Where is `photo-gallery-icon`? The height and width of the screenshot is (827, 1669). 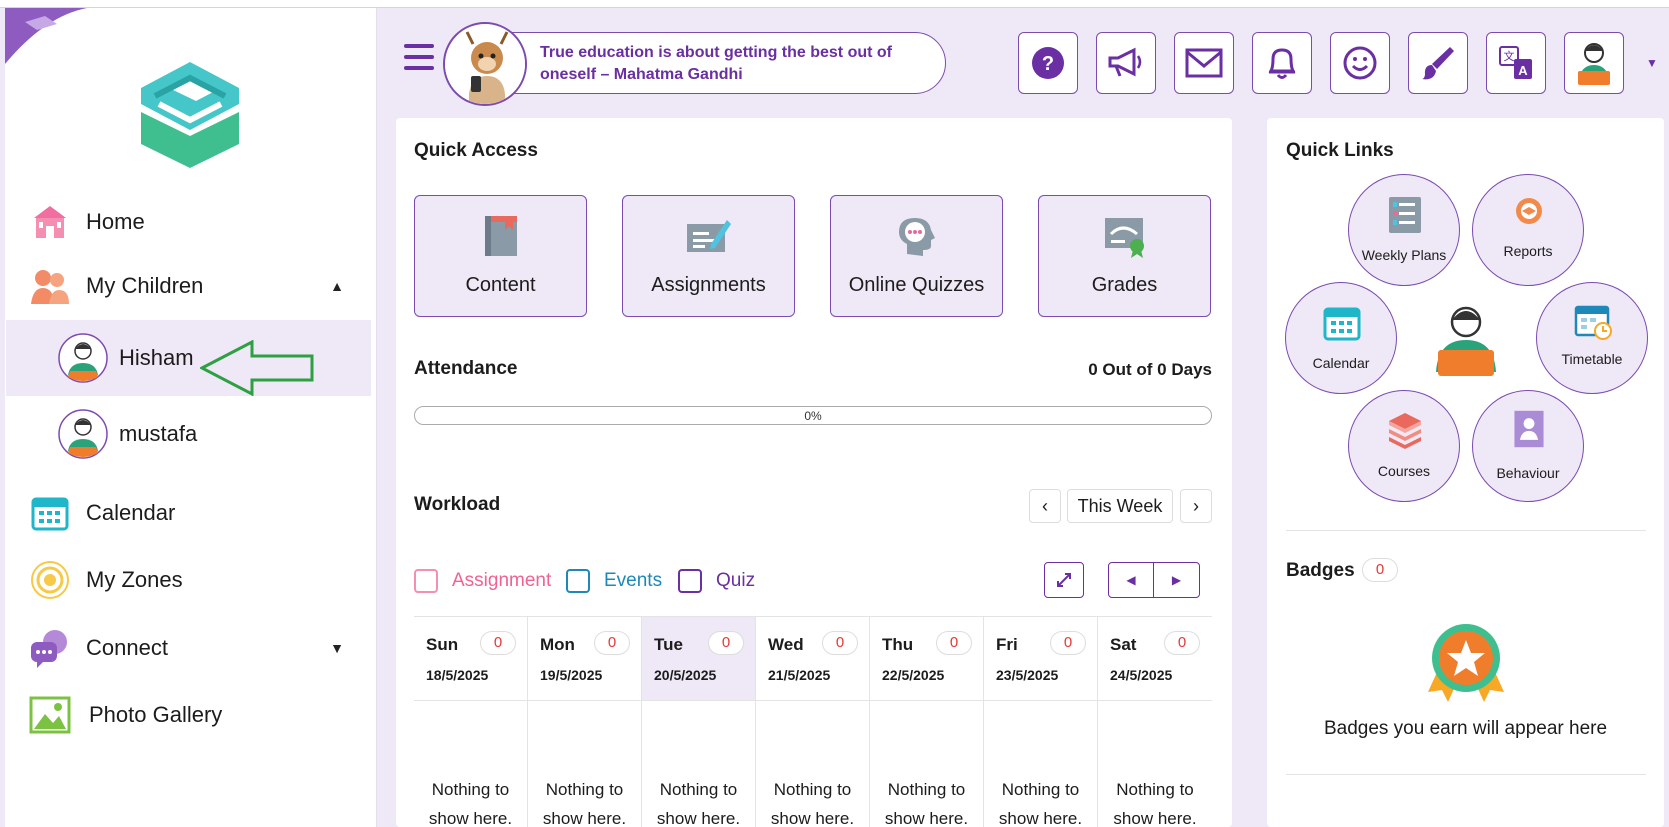 photo-gallery-icon is located at coordinates (50, 715).